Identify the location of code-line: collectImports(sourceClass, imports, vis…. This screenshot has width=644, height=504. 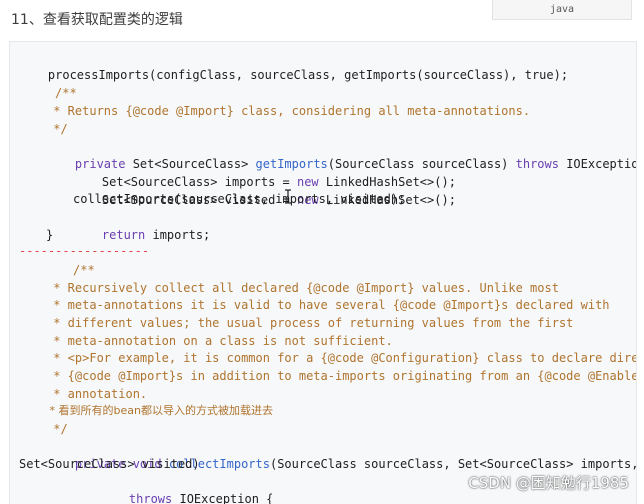
(239, 199).